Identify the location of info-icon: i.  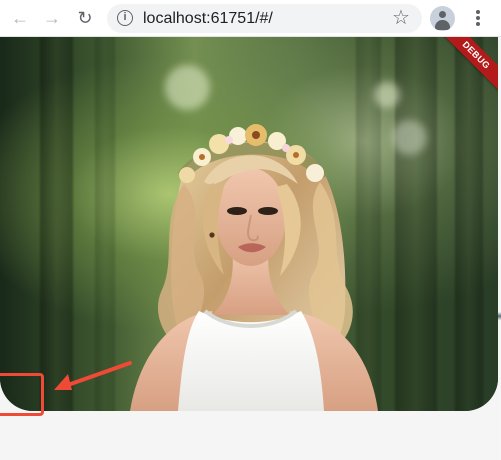
(125, 18).